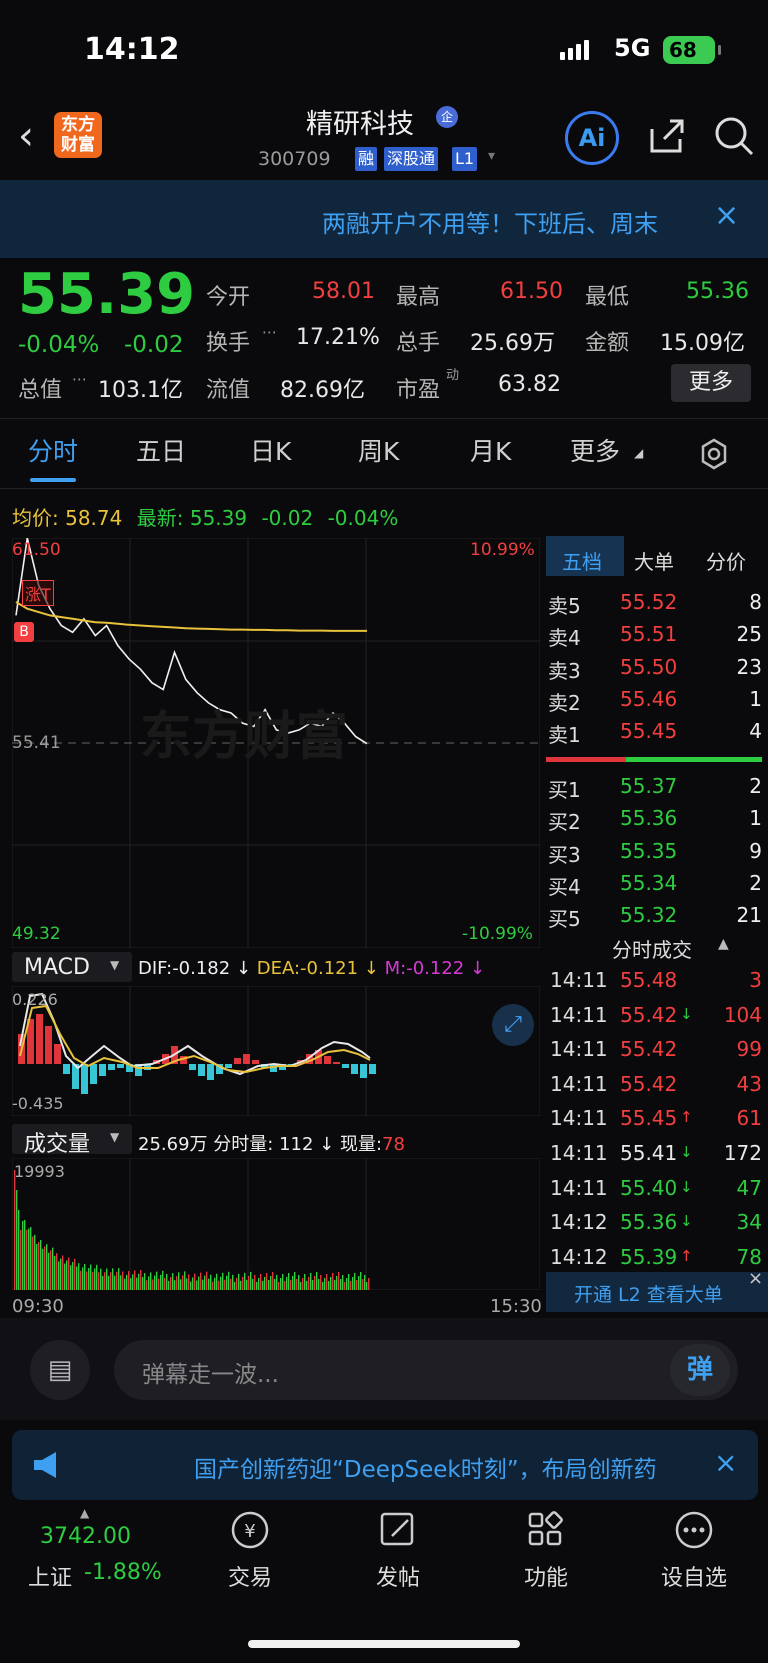 This screenshot has width=768, height=1663. I want to click on enterprise-badge: 企, so click(447, 117).